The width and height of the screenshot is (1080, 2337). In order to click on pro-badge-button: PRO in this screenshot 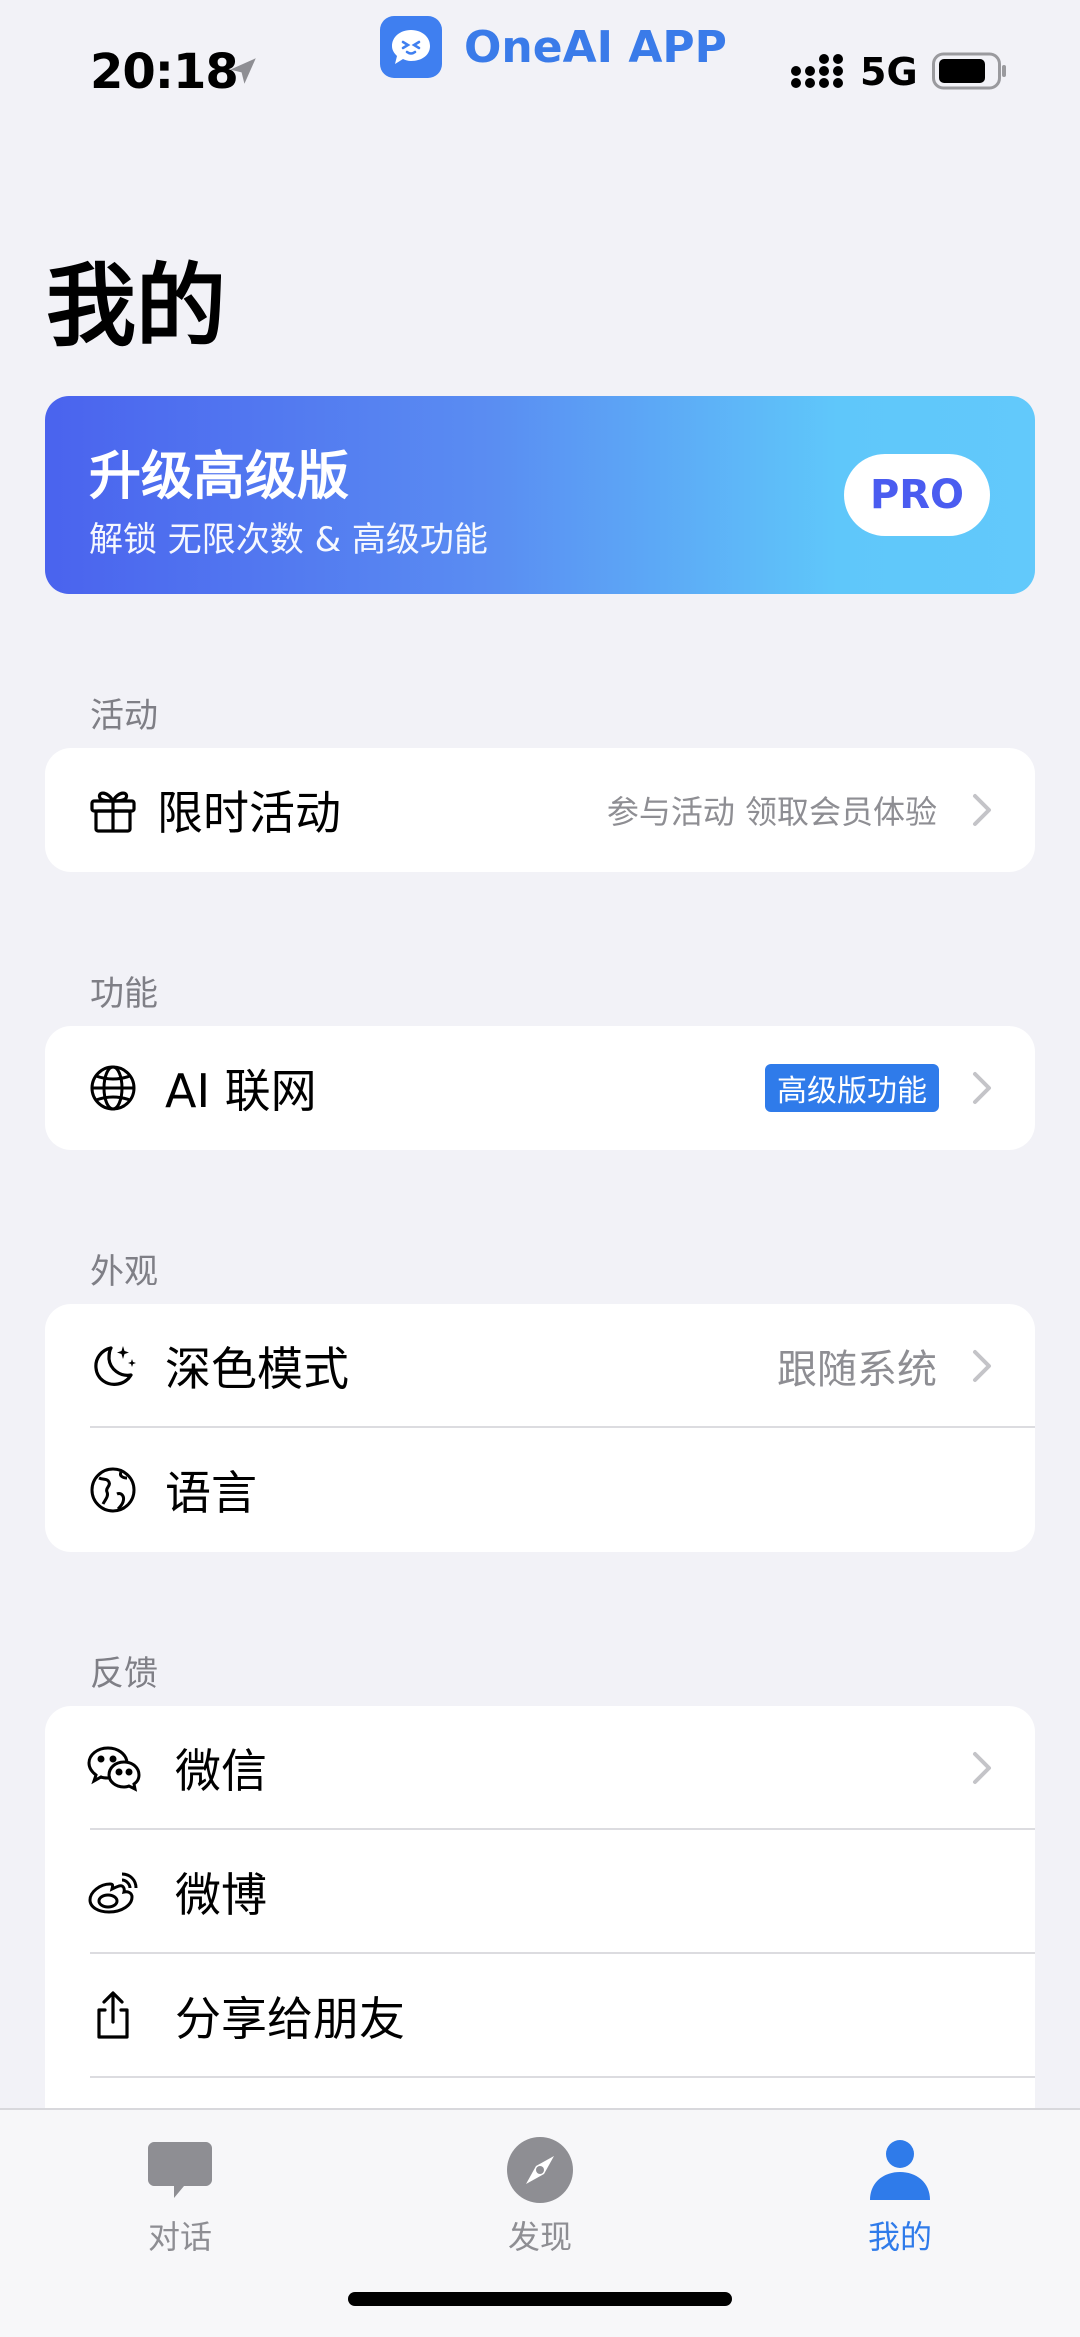, I will do `click(917, 495)`.